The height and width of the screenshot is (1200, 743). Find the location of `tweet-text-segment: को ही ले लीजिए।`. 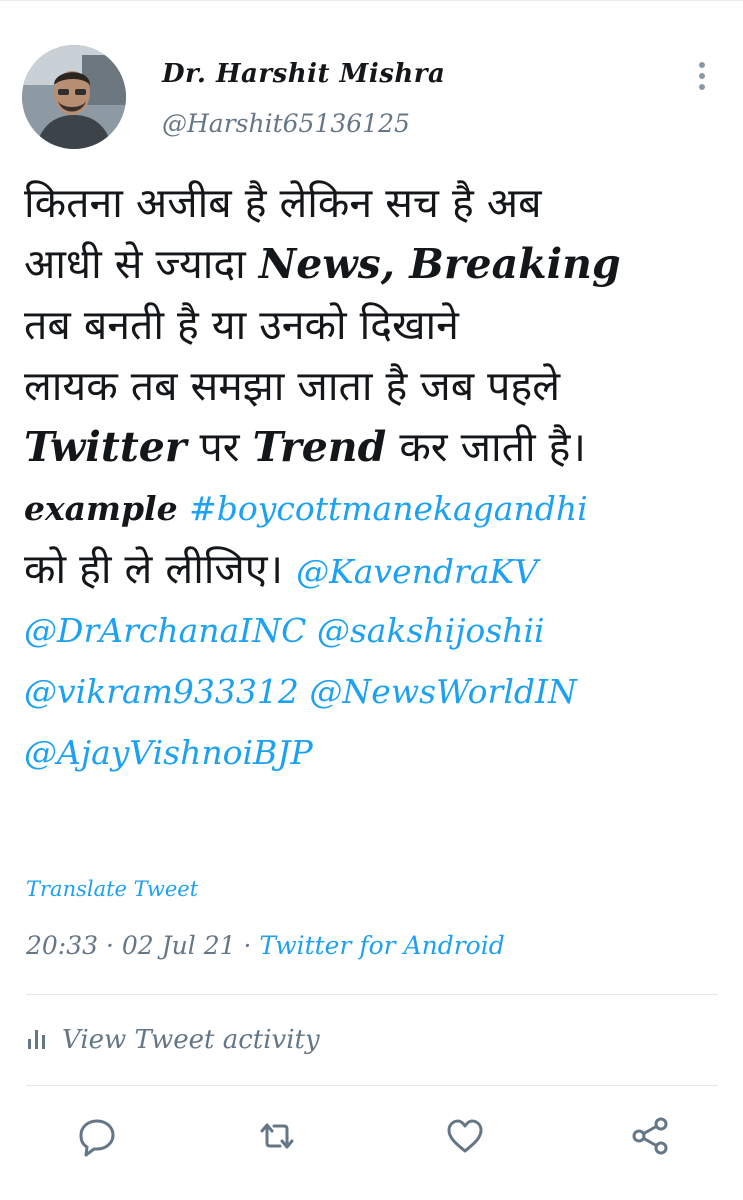

tweet-text-segment: को ही ले लीजिए। is located at coordinates (160, 569).